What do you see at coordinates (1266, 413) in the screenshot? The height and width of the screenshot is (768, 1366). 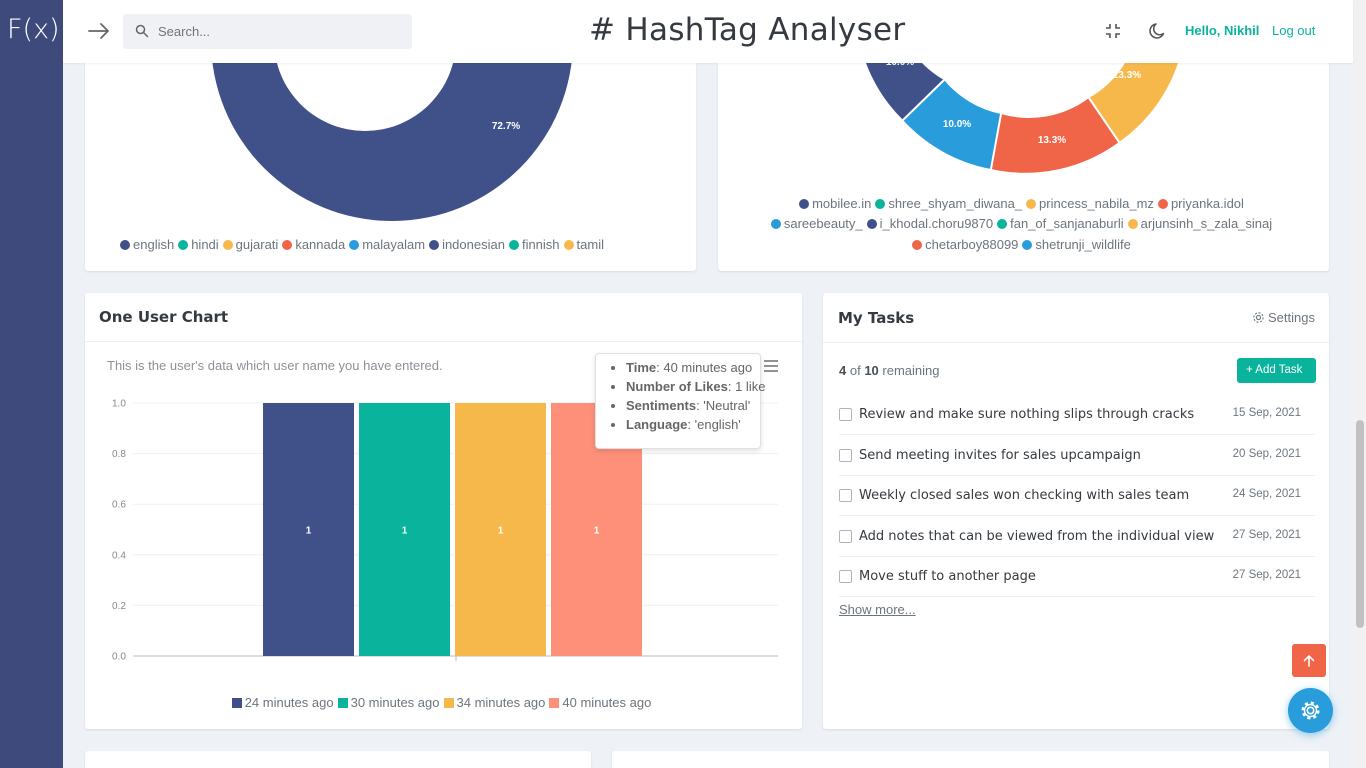 I see `task-date: 15 Sep, 2021` at bounding box center [1266, 413].